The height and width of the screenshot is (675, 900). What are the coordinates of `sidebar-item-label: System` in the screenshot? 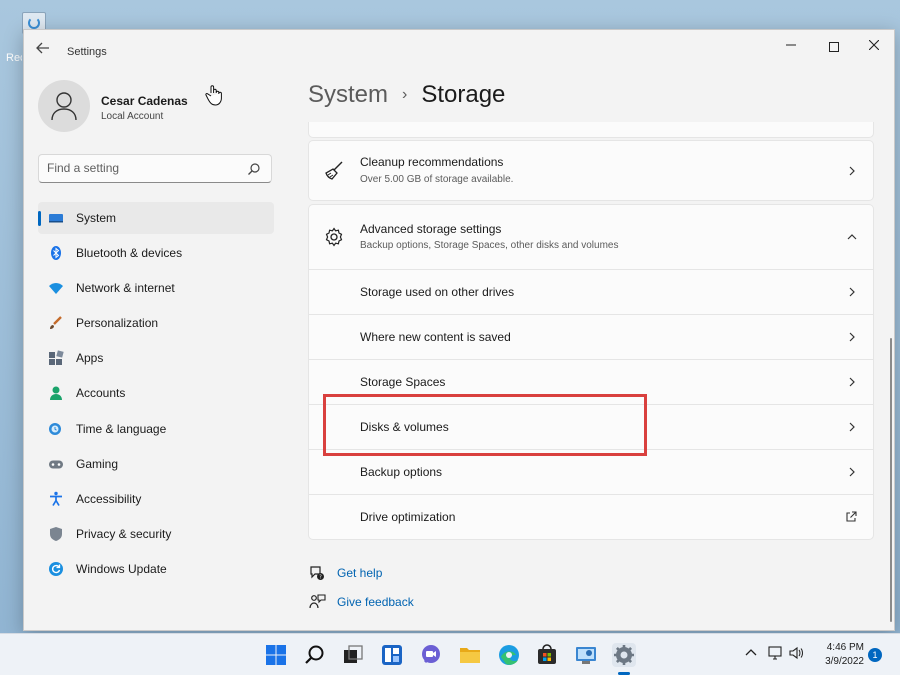 It's located at (96, 218).